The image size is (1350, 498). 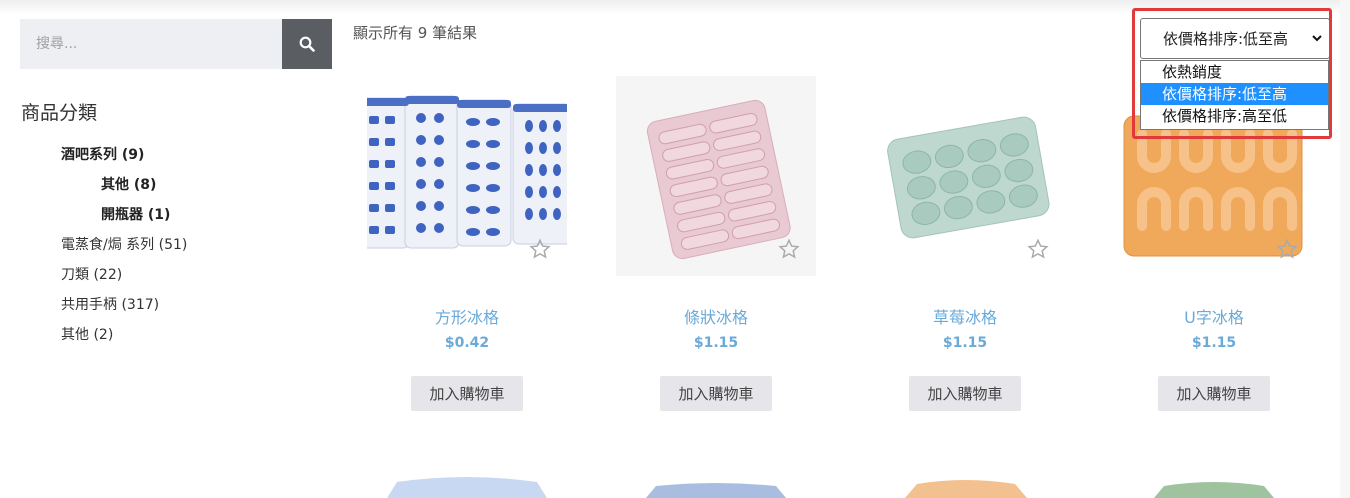 I want to click on category-item-handles: 共用手柄 (317), so click(x=110, y=304).